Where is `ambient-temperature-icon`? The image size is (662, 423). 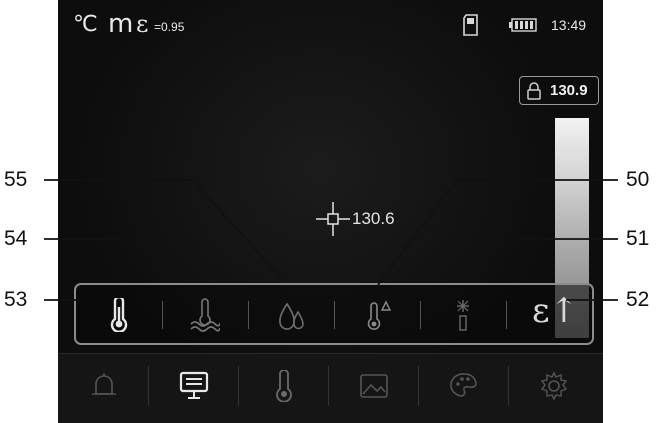 ambient-temperature-icon is located at coordinates (205, 315).